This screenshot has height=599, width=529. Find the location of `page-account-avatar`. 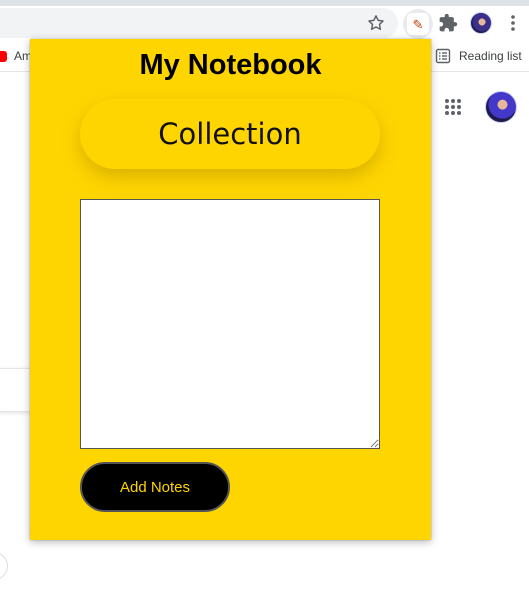

page-account-avatar is located at coordinates (501, 107).